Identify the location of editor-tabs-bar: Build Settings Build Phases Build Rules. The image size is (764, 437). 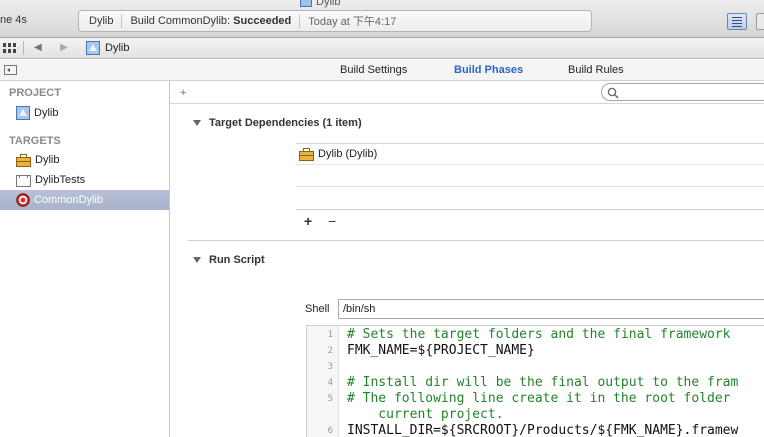
(382, 70).